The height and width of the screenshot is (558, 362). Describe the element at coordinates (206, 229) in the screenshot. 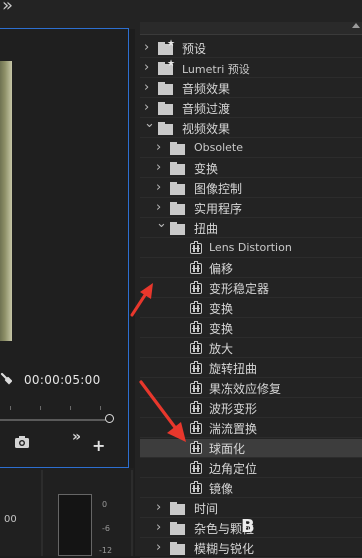

I see `effect-label: 扭曲` at that location.